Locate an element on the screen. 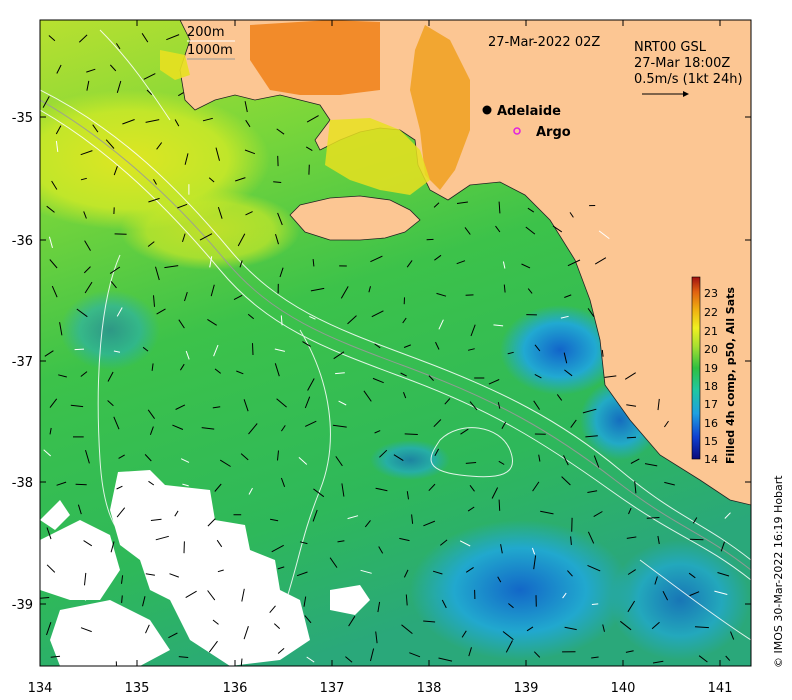 This screenshot has width=792, height=700. gulf-warm-water is located at coordinates (315, 57).